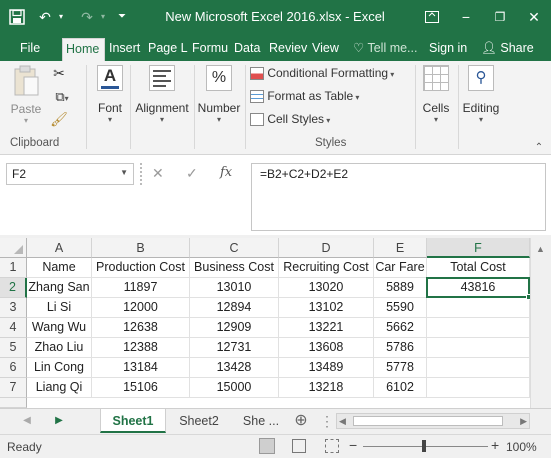 Image resolution: width=551 pixels, height=458 pixels. I want to click on column-header-e: E, so click(400, 248).